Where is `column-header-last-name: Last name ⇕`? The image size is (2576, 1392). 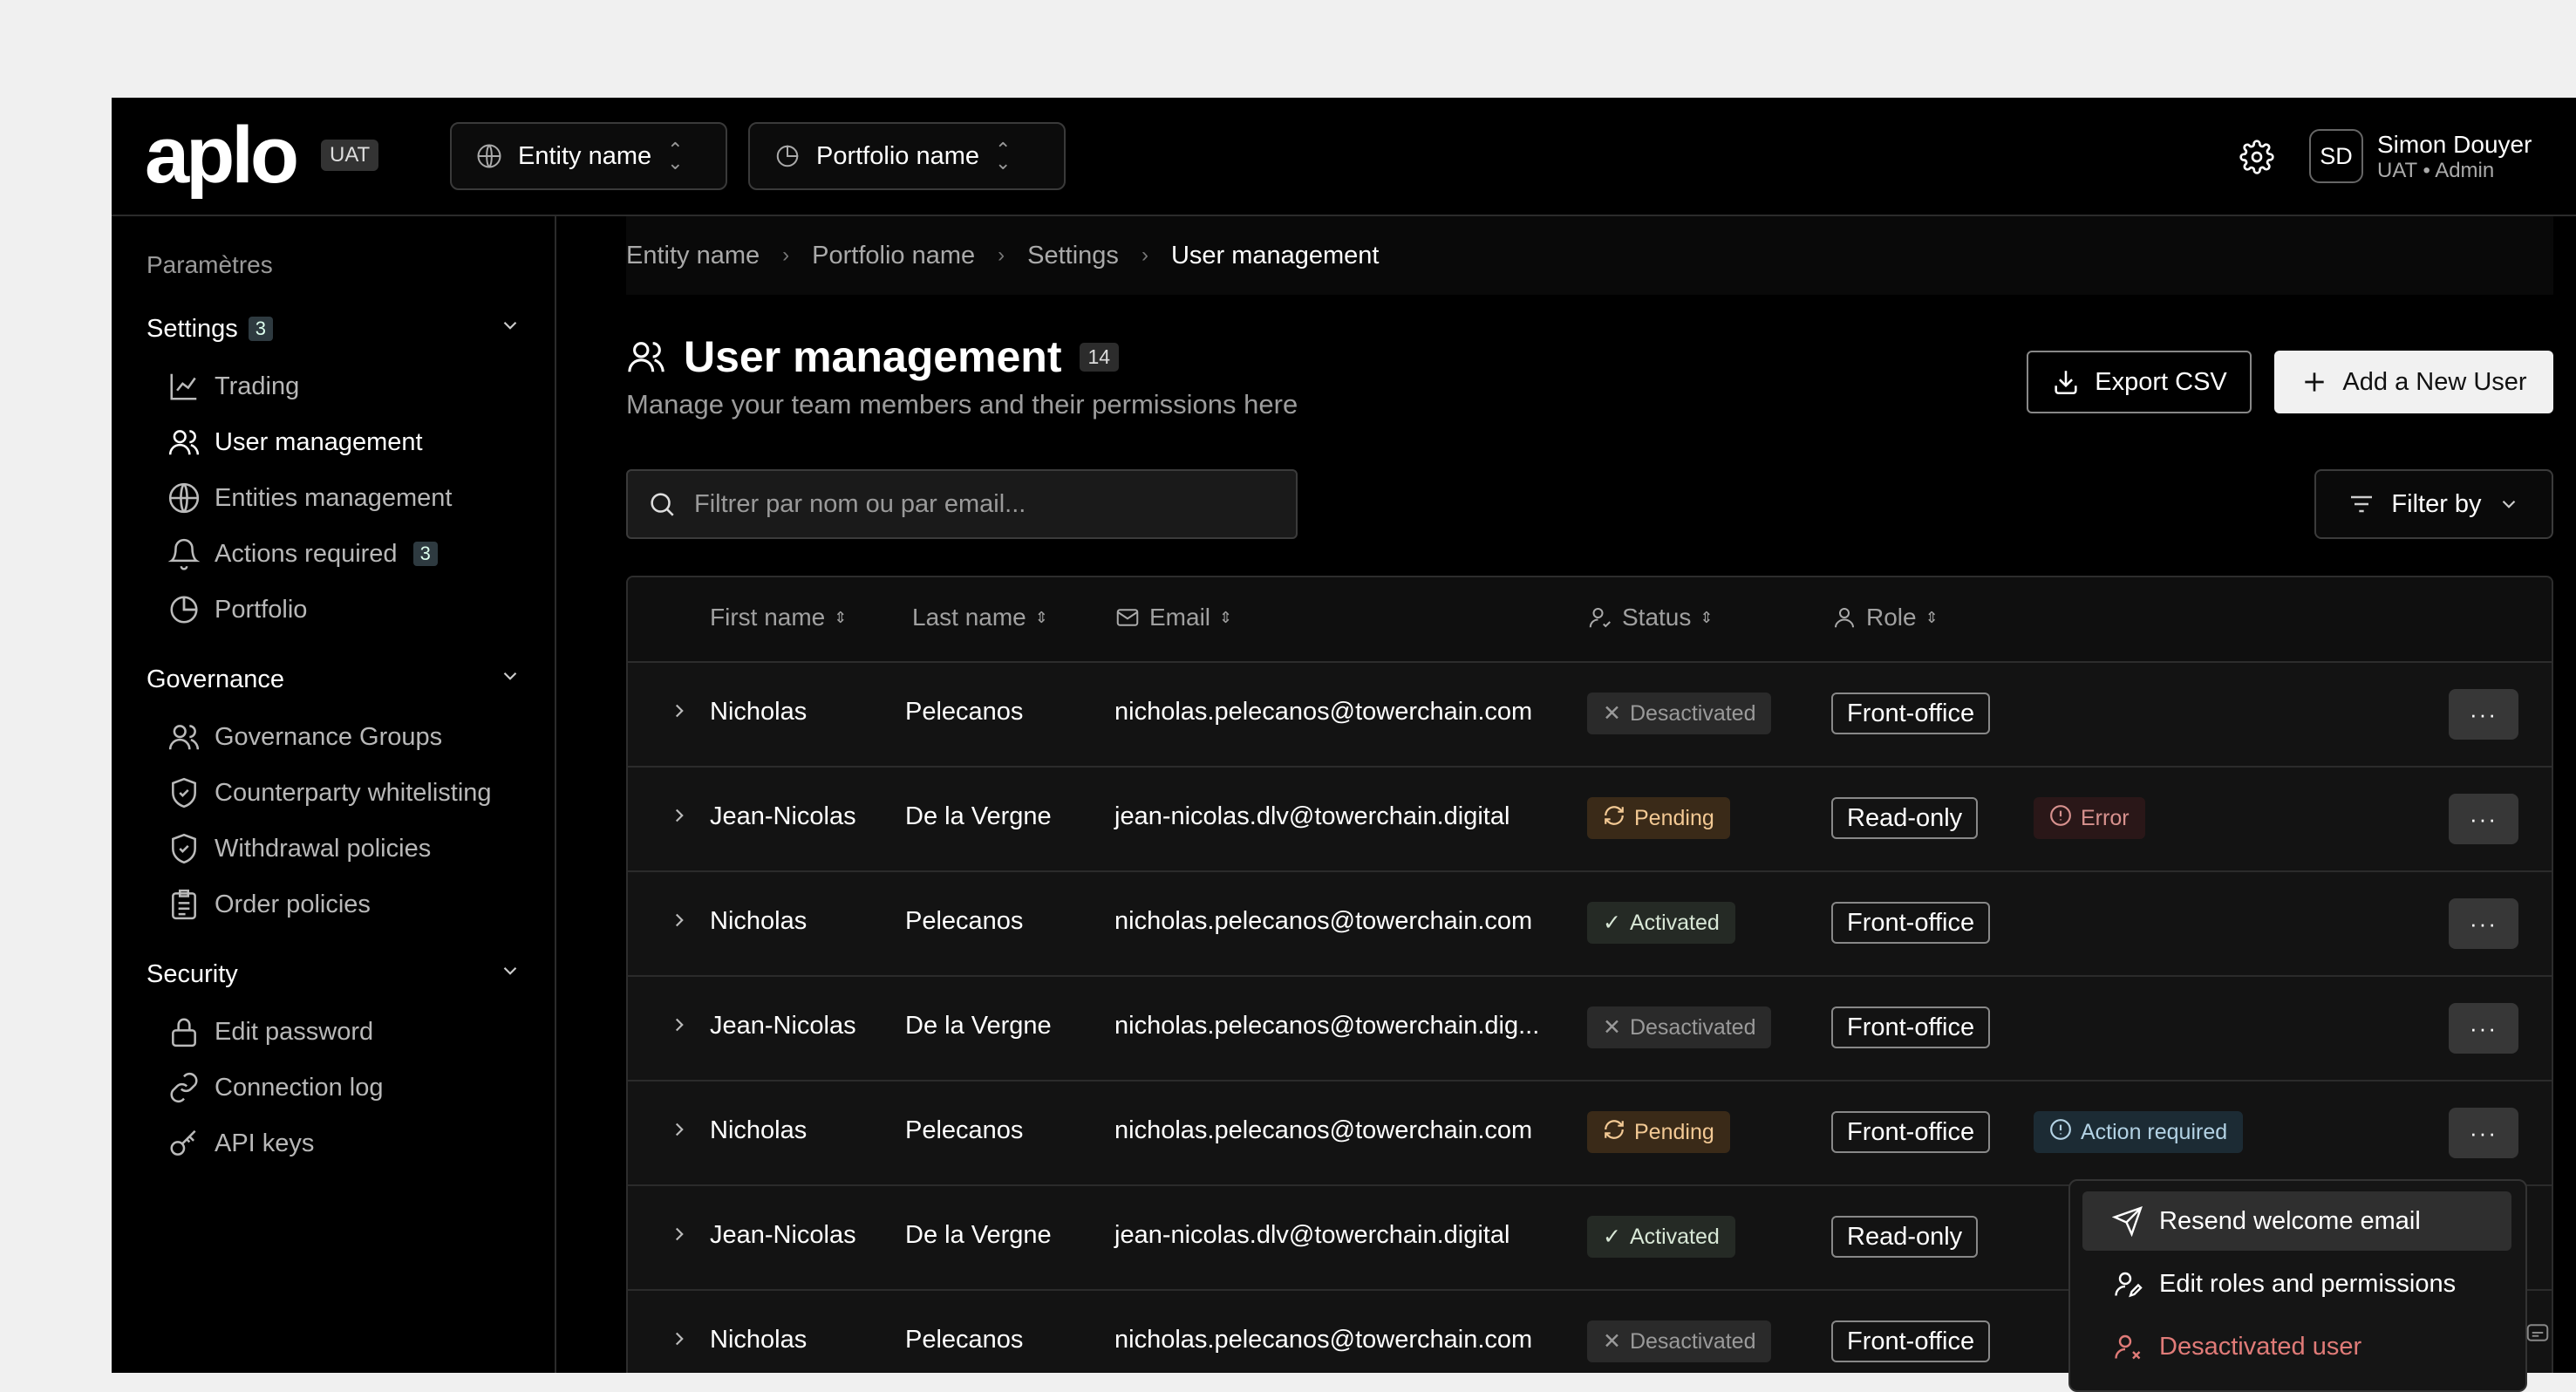 column-header-last-name: Last name ⇕ is located at coordinates (980, 617).